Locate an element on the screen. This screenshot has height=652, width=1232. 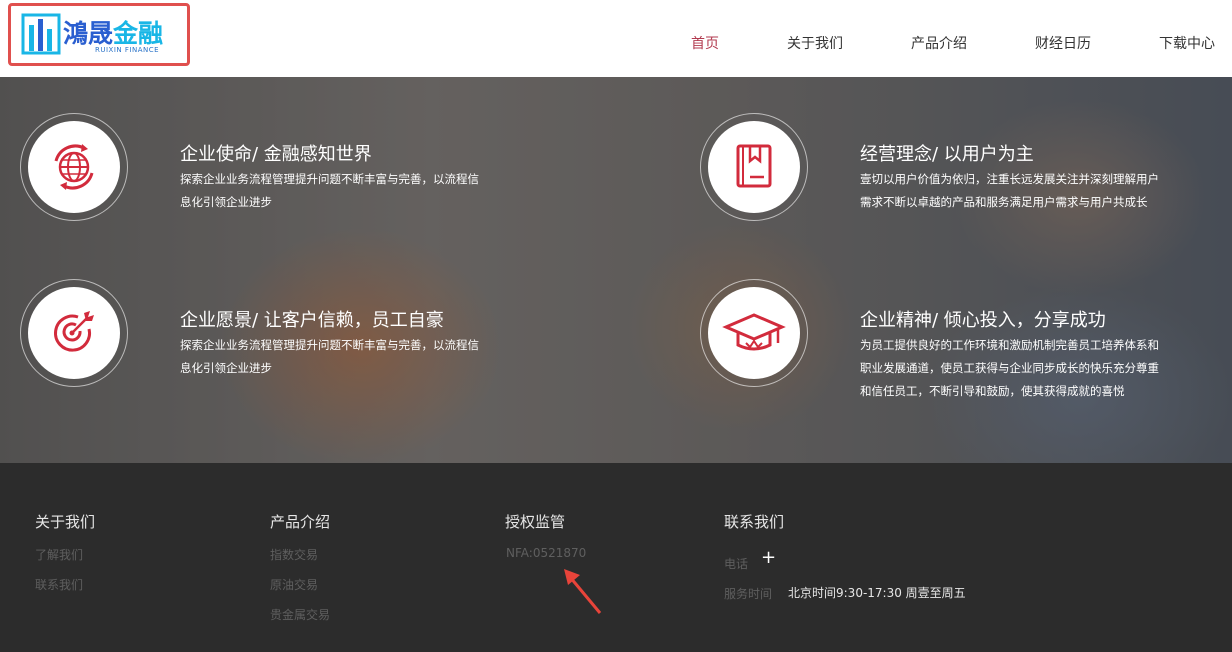
nav-item-downloads: 下载中心 is located at coordinates (1187, 43).